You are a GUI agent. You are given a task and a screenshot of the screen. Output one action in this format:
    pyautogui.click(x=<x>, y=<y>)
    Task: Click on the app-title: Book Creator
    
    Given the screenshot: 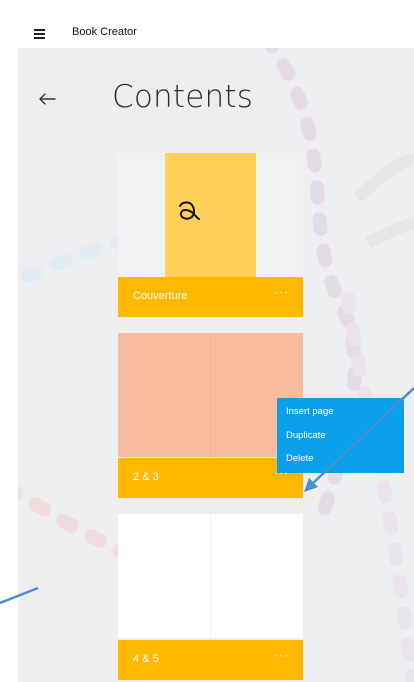 What is the action you would take?
    pyautogui.click(x=104, y=32)
    